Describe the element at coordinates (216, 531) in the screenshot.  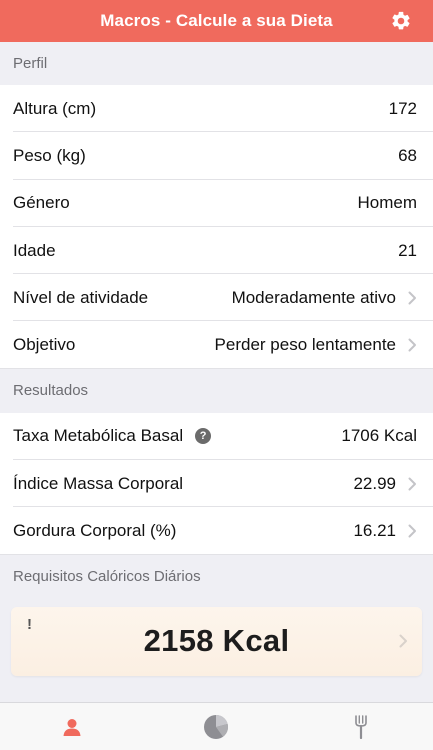
I see `row-body-fat: Gordura Corporal (%) 16.21` at that location.